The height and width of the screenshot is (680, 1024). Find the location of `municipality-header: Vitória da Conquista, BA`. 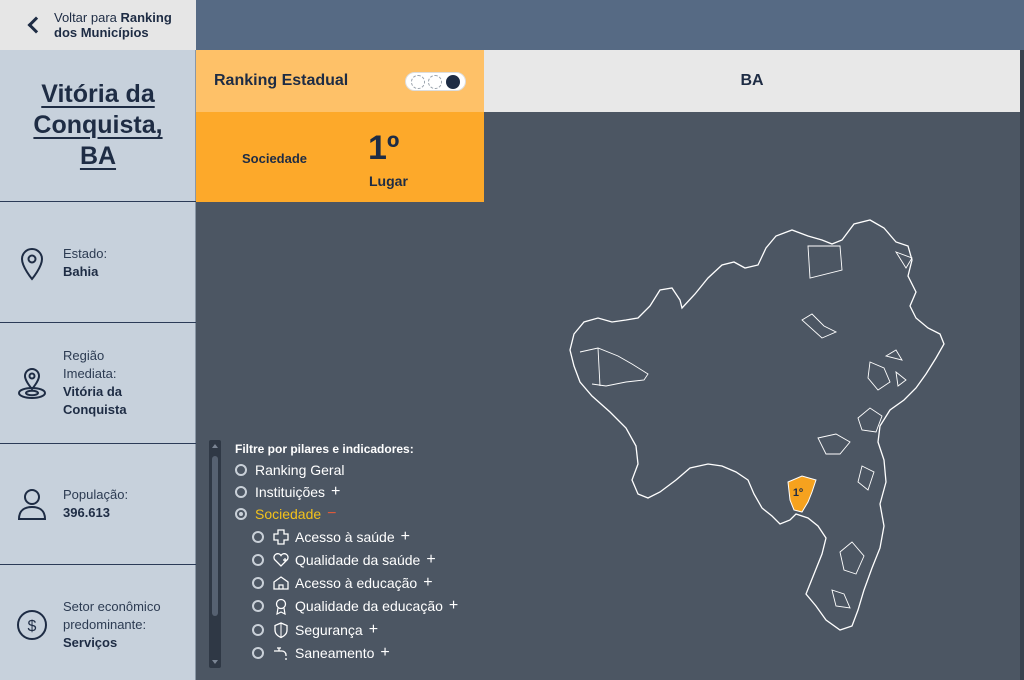

municipality-header: Vitória da Conquista, BA is located at coordinates (98, 126).